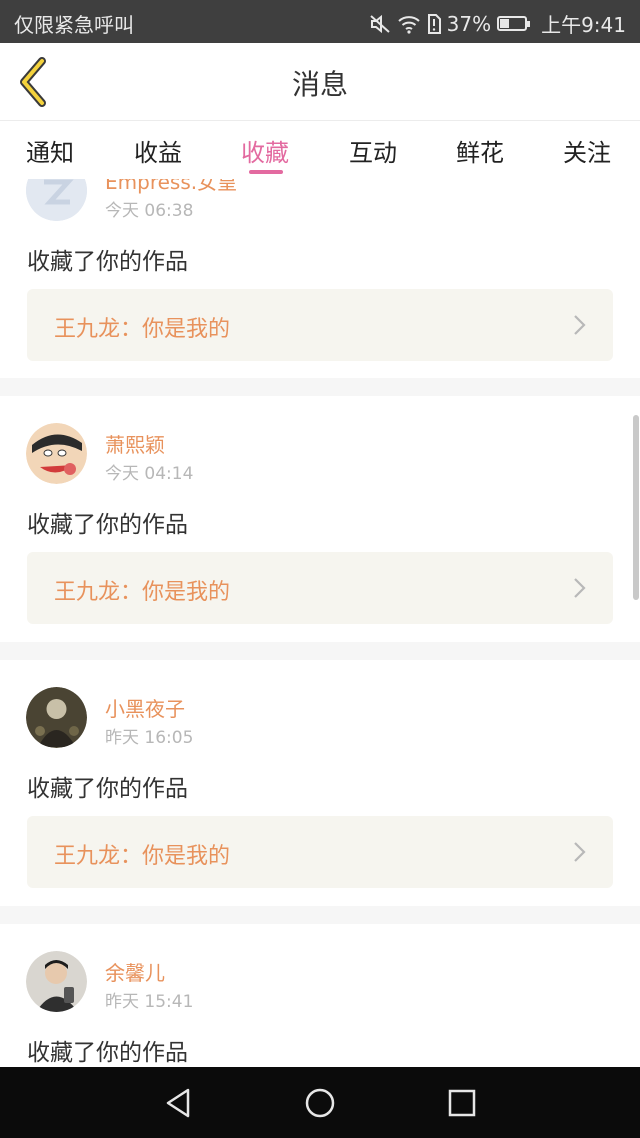 This screenshot has width=640, height=1138. Describe the element at coordinates (587, 150) in the screenshot. I see `tab-following: 关注` at that location.